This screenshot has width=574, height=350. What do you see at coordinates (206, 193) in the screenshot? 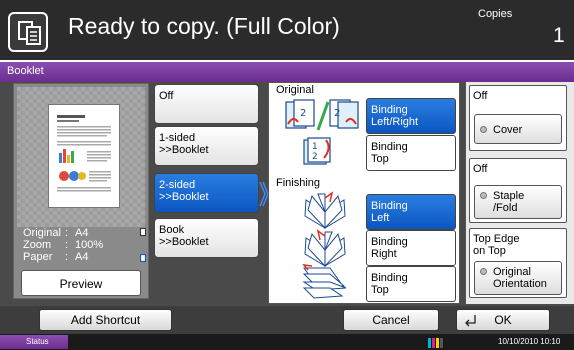
I see `mode-2sided-booklet-button: 2-sided >>Booklet` at bounding box center [206, 193].